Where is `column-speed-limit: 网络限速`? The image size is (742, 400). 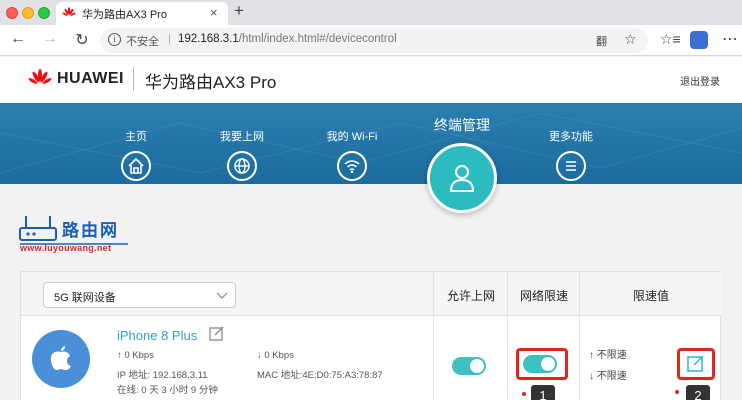
column-speed-limit: 网络限速 is located at coordinates (543, 296).